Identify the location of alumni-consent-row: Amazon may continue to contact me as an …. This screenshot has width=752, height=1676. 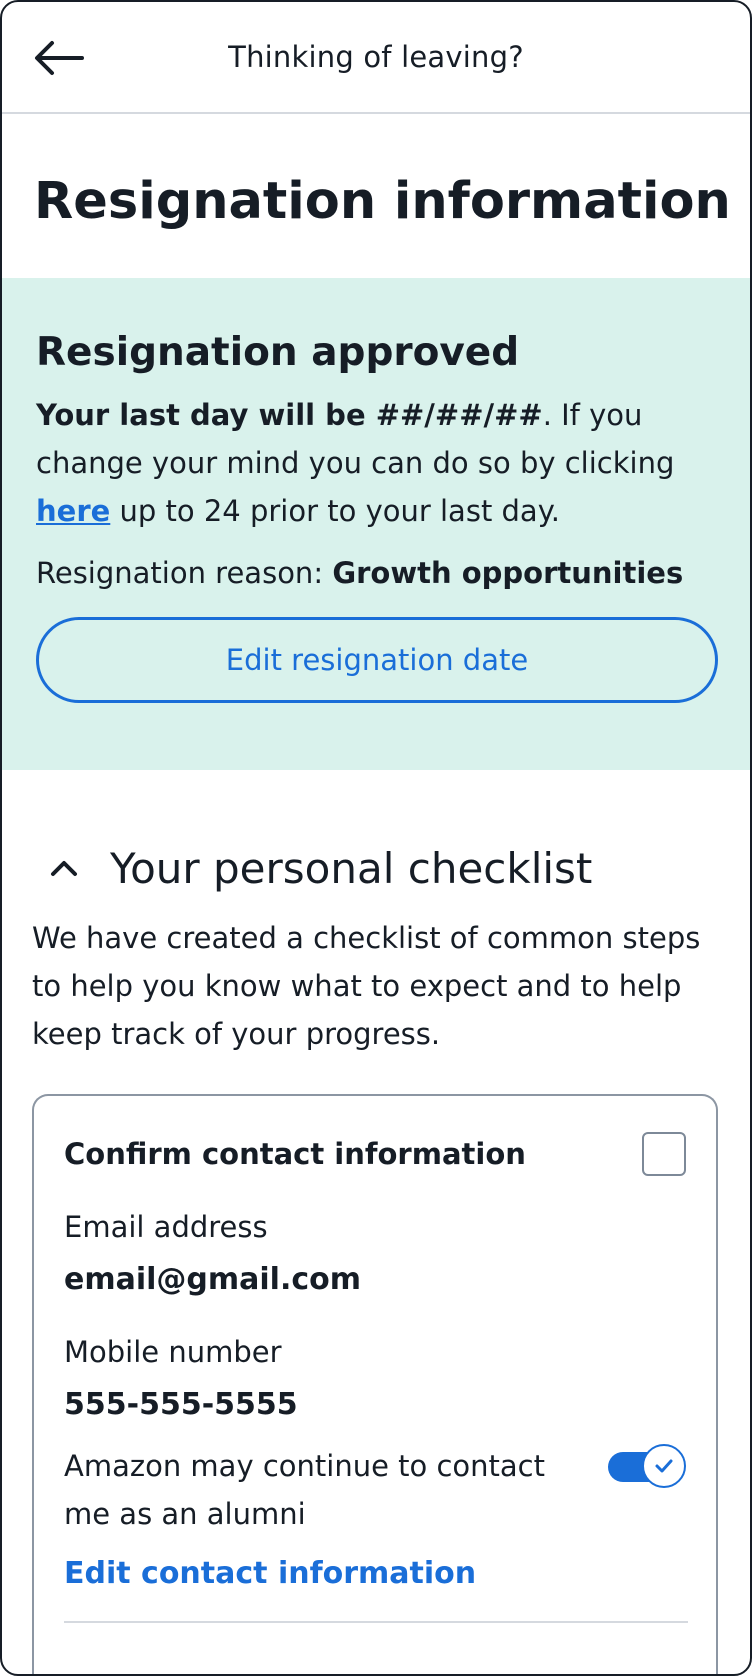
(375, 1490).